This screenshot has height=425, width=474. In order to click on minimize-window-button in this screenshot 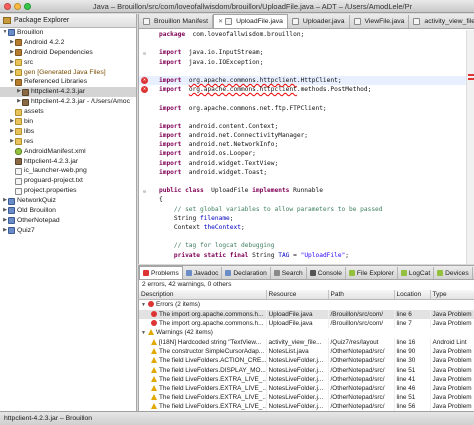, I will do `click(17, 6)`.